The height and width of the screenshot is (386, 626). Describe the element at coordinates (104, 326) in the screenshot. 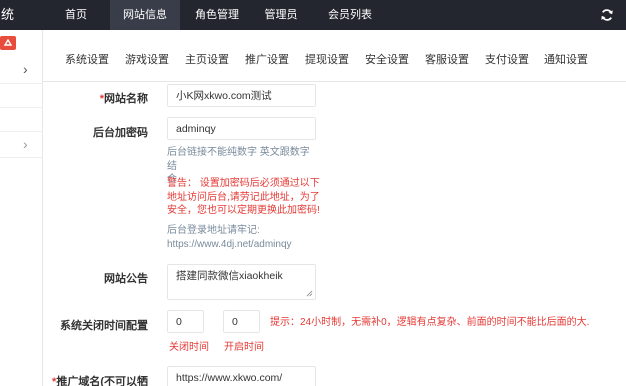

I see `close-time-label: 系统关闭时间配置` at that location.